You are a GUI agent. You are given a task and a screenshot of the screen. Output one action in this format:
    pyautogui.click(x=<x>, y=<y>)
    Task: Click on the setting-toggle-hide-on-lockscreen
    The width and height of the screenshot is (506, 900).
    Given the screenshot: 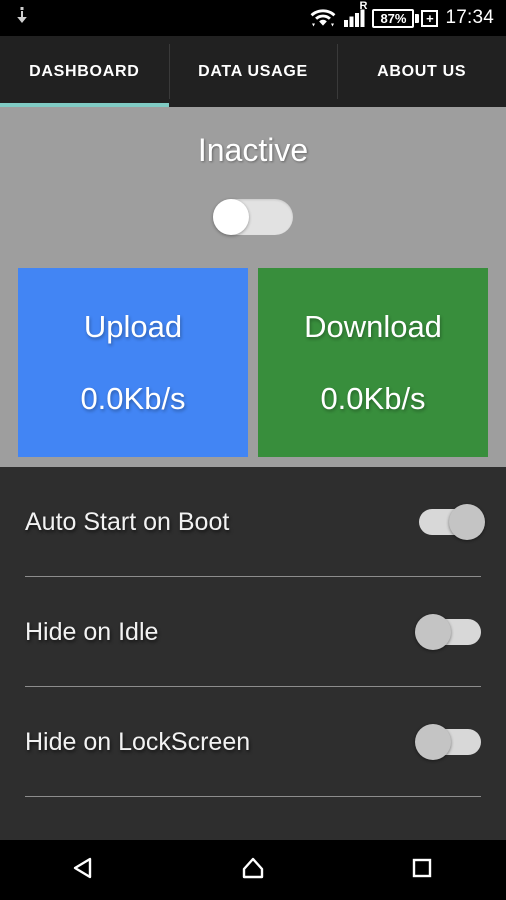 What is the action you would take?
    pyautogui.click(x=448, y=742)
    